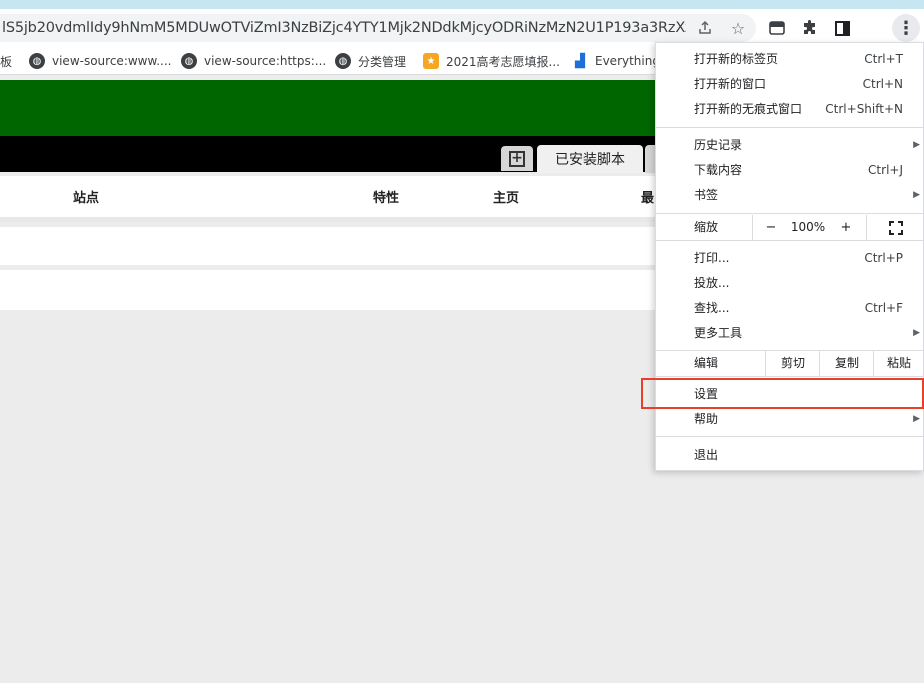 This screenshot has height=683, width=924. Describe the element at coordinates (789, 308) in the screenshot. I see `menu-item-find: 查找... Ctrl+F` at that location.